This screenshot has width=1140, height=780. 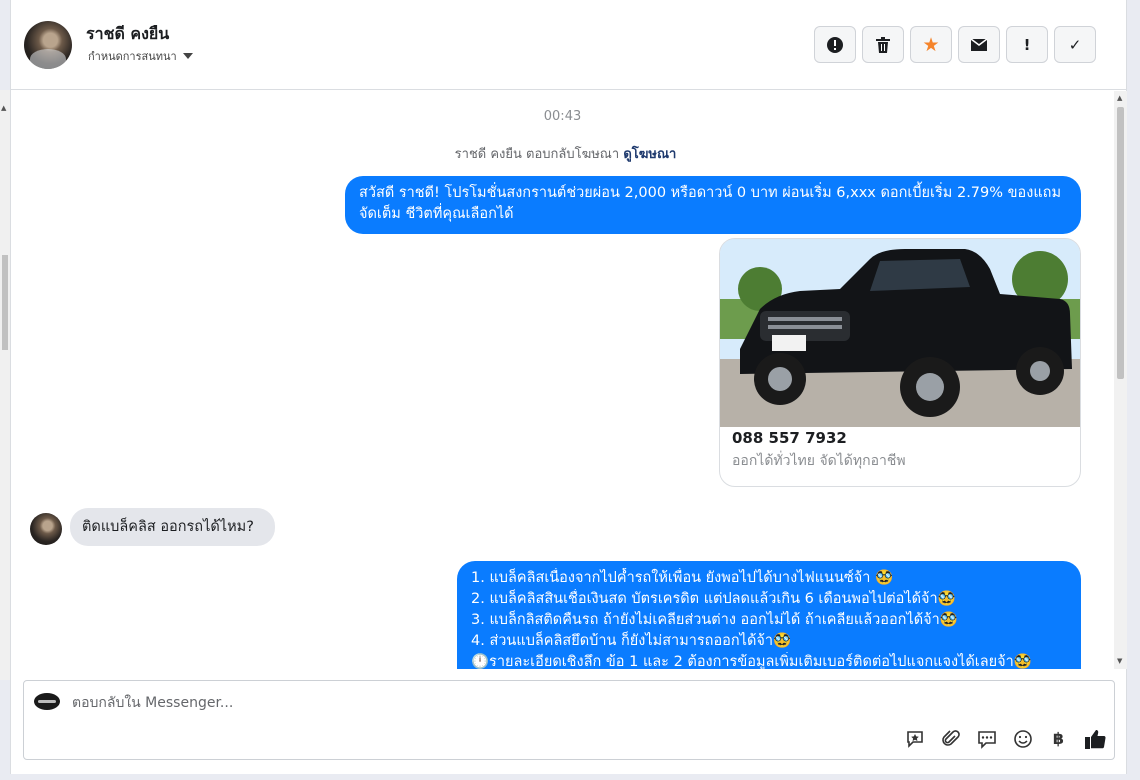 I want to click on message-timestamp: 00:43, so click(x=562, y=116).